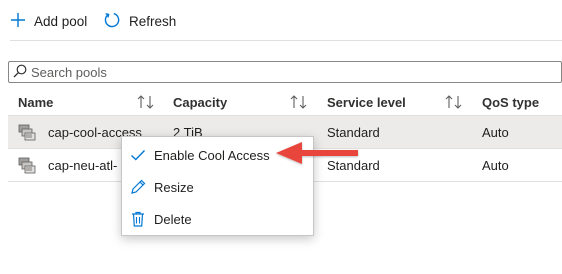 The width and height of the screenshot is (562, 274). I want to click on search-icon, so click(20, 72).